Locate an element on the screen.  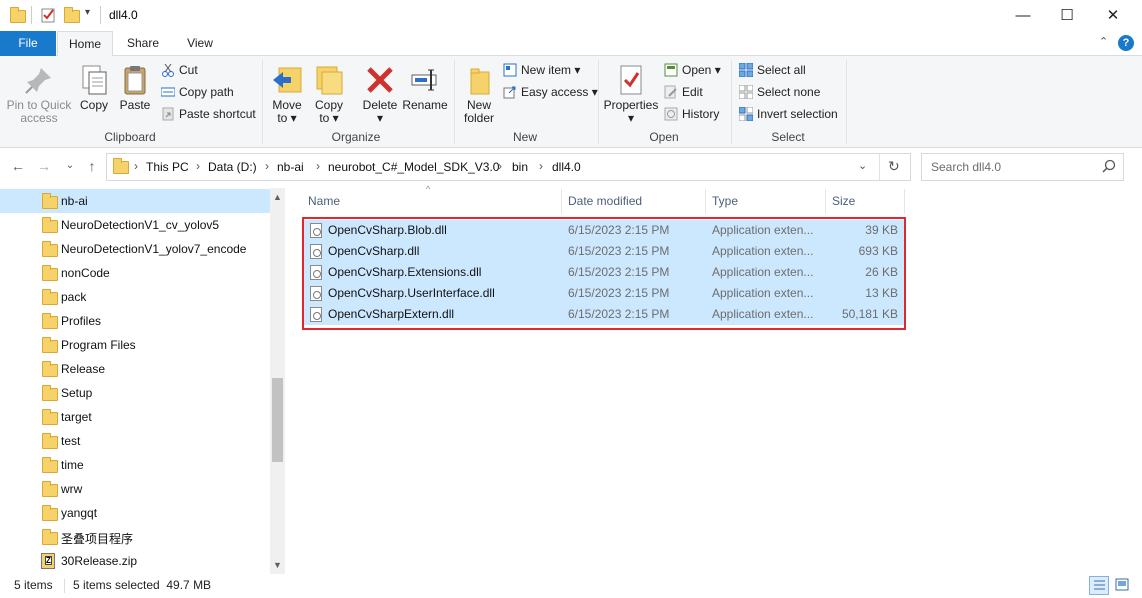
history-button: History is located at coordinates (691, 114).